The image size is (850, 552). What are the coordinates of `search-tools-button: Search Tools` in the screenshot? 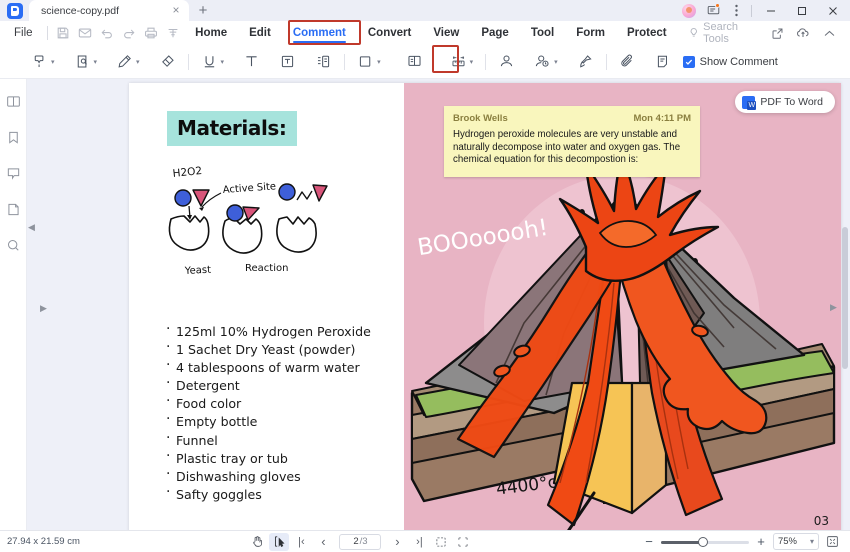 It's located at (726, 33).